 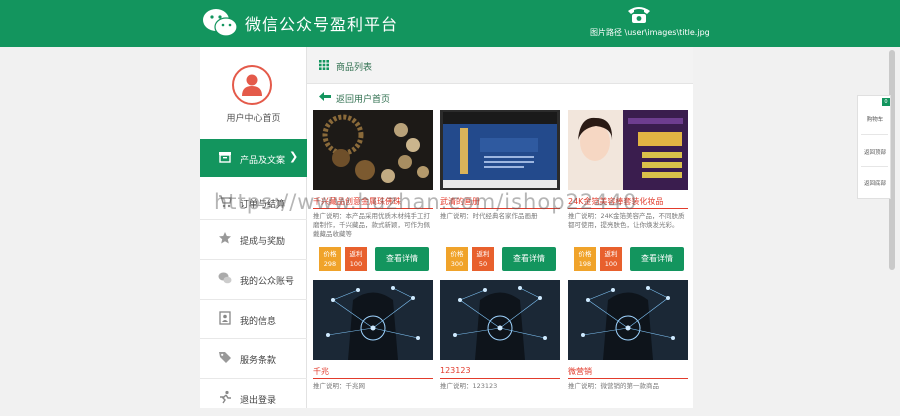 I want to click on user-avatar, so click(x=252, y=85).